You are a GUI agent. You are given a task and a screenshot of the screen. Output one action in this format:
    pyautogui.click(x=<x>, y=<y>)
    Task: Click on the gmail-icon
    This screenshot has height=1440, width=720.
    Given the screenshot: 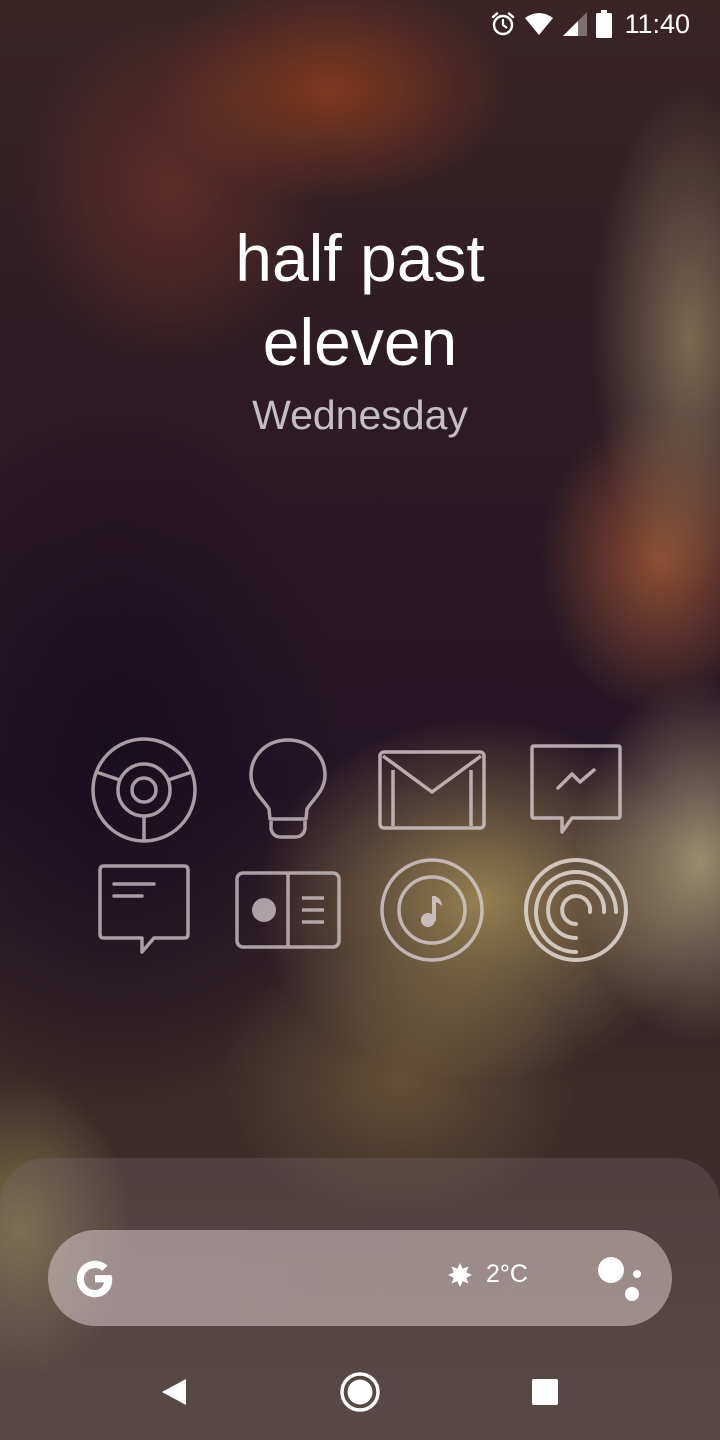 What is the action you would take?
    pyautogui.click(x=432, y=790)
    